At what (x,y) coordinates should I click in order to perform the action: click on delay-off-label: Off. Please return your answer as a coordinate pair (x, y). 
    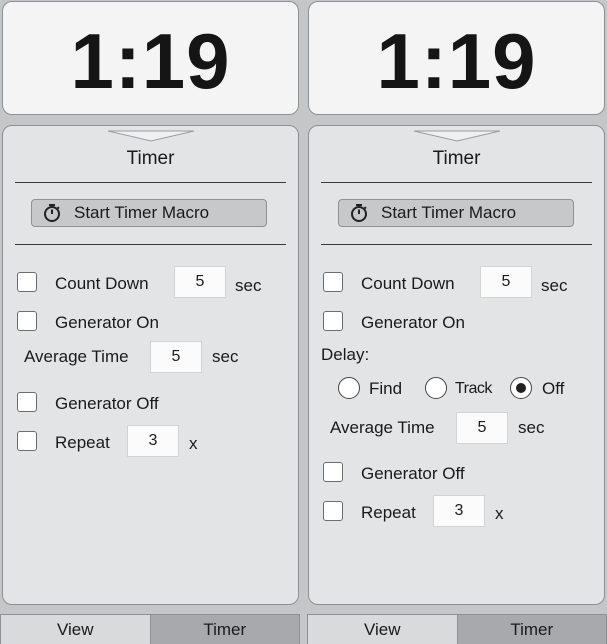
    Looking at the image, I should click on (553, 388).